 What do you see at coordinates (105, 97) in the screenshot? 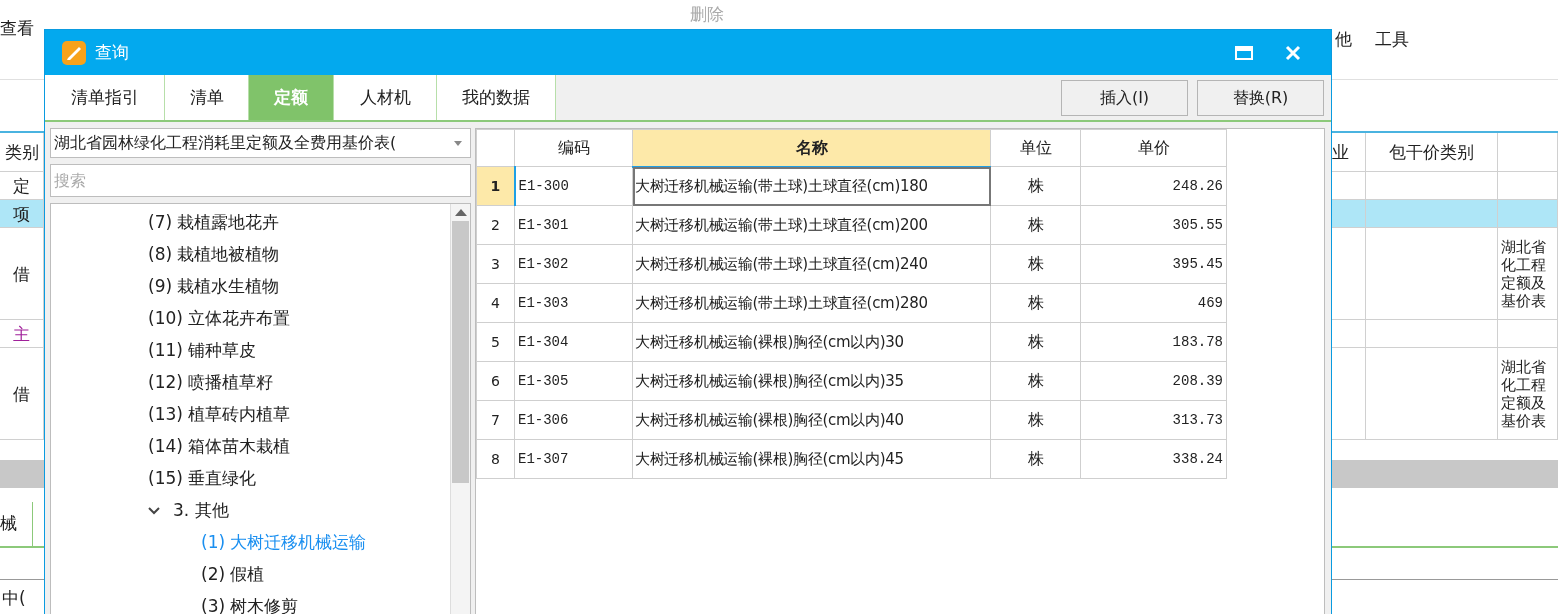
I see `tab: 清单指引` at bounding box center [105, 97].